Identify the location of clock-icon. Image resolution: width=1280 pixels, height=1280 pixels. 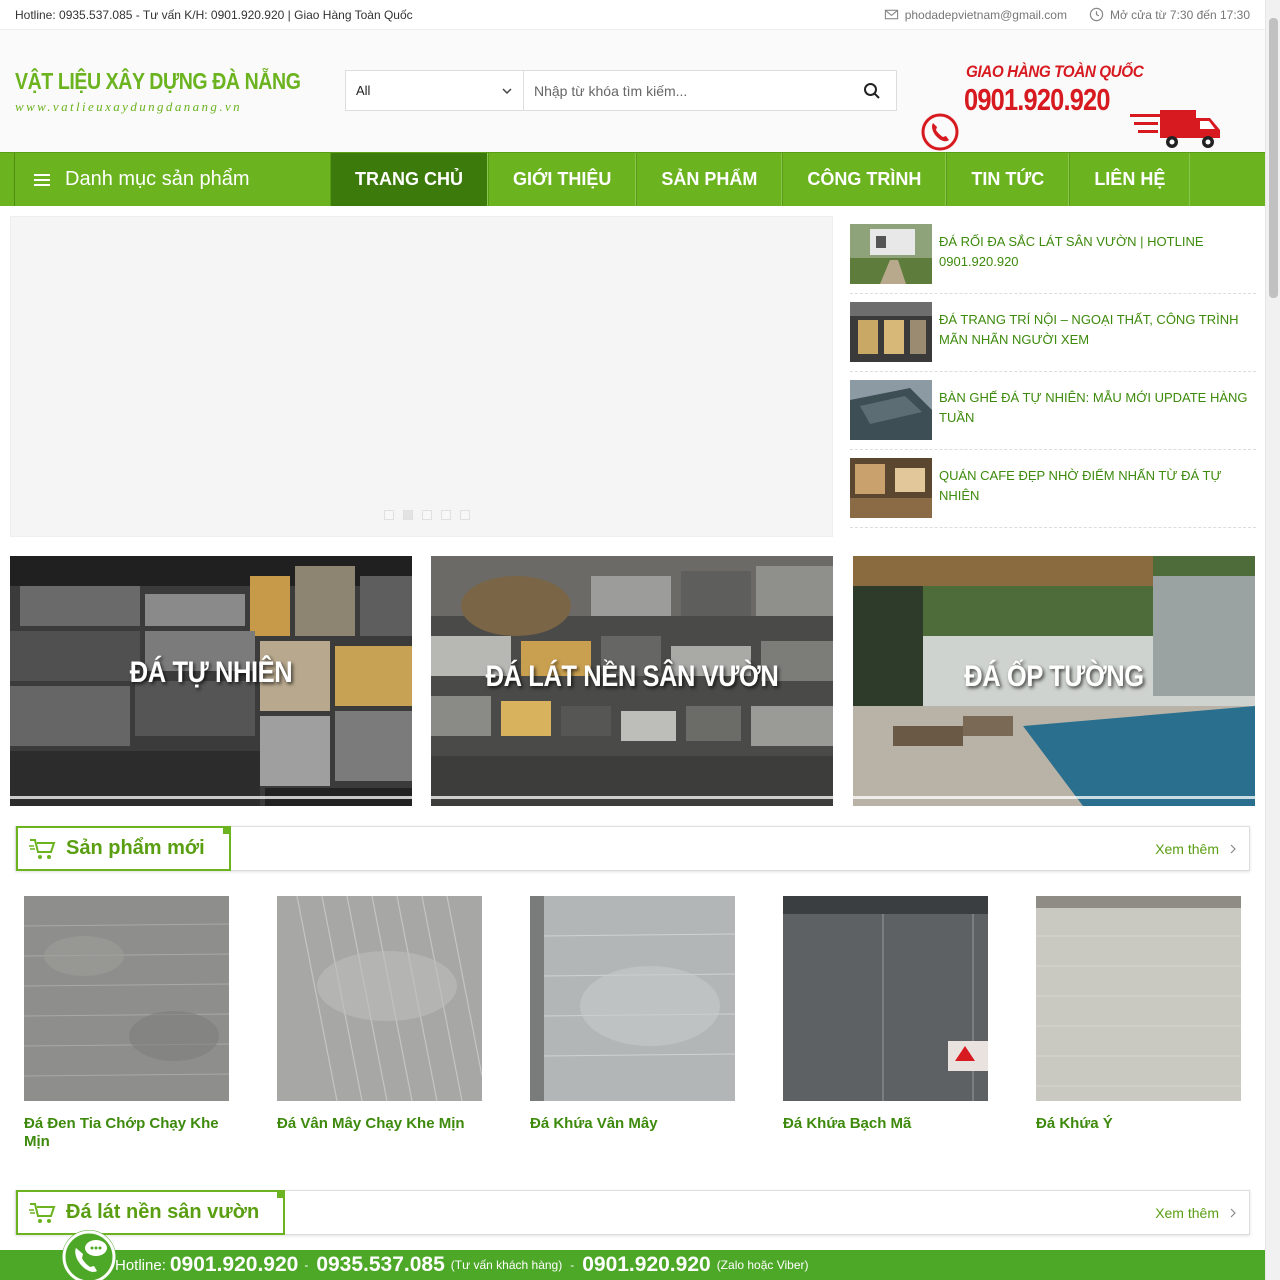
(1096, 14).